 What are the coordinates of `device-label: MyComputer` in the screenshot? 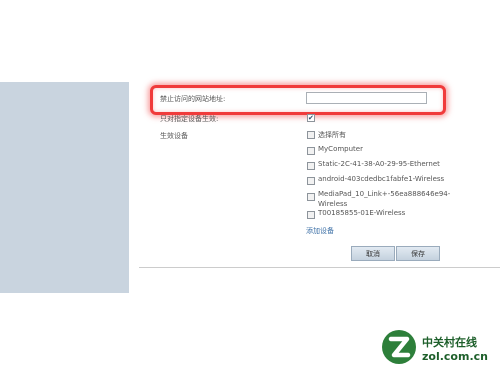 It's located at (340, 149).